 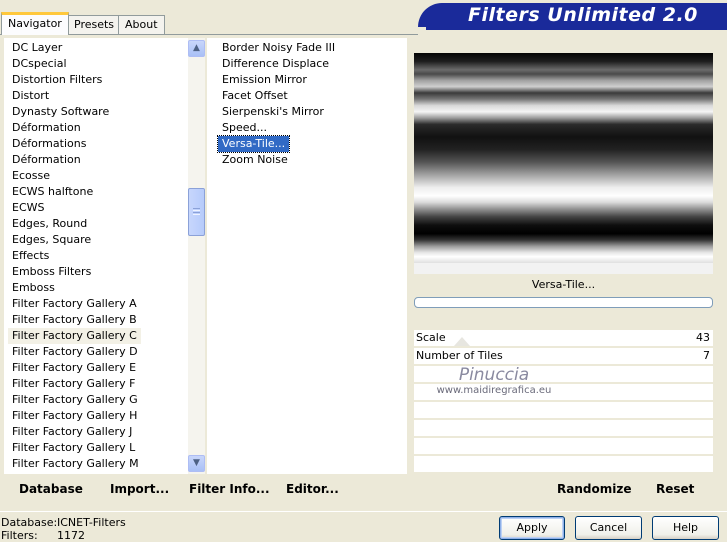 I want to click on scrollbar-thumb, so click(x=196, y=212).